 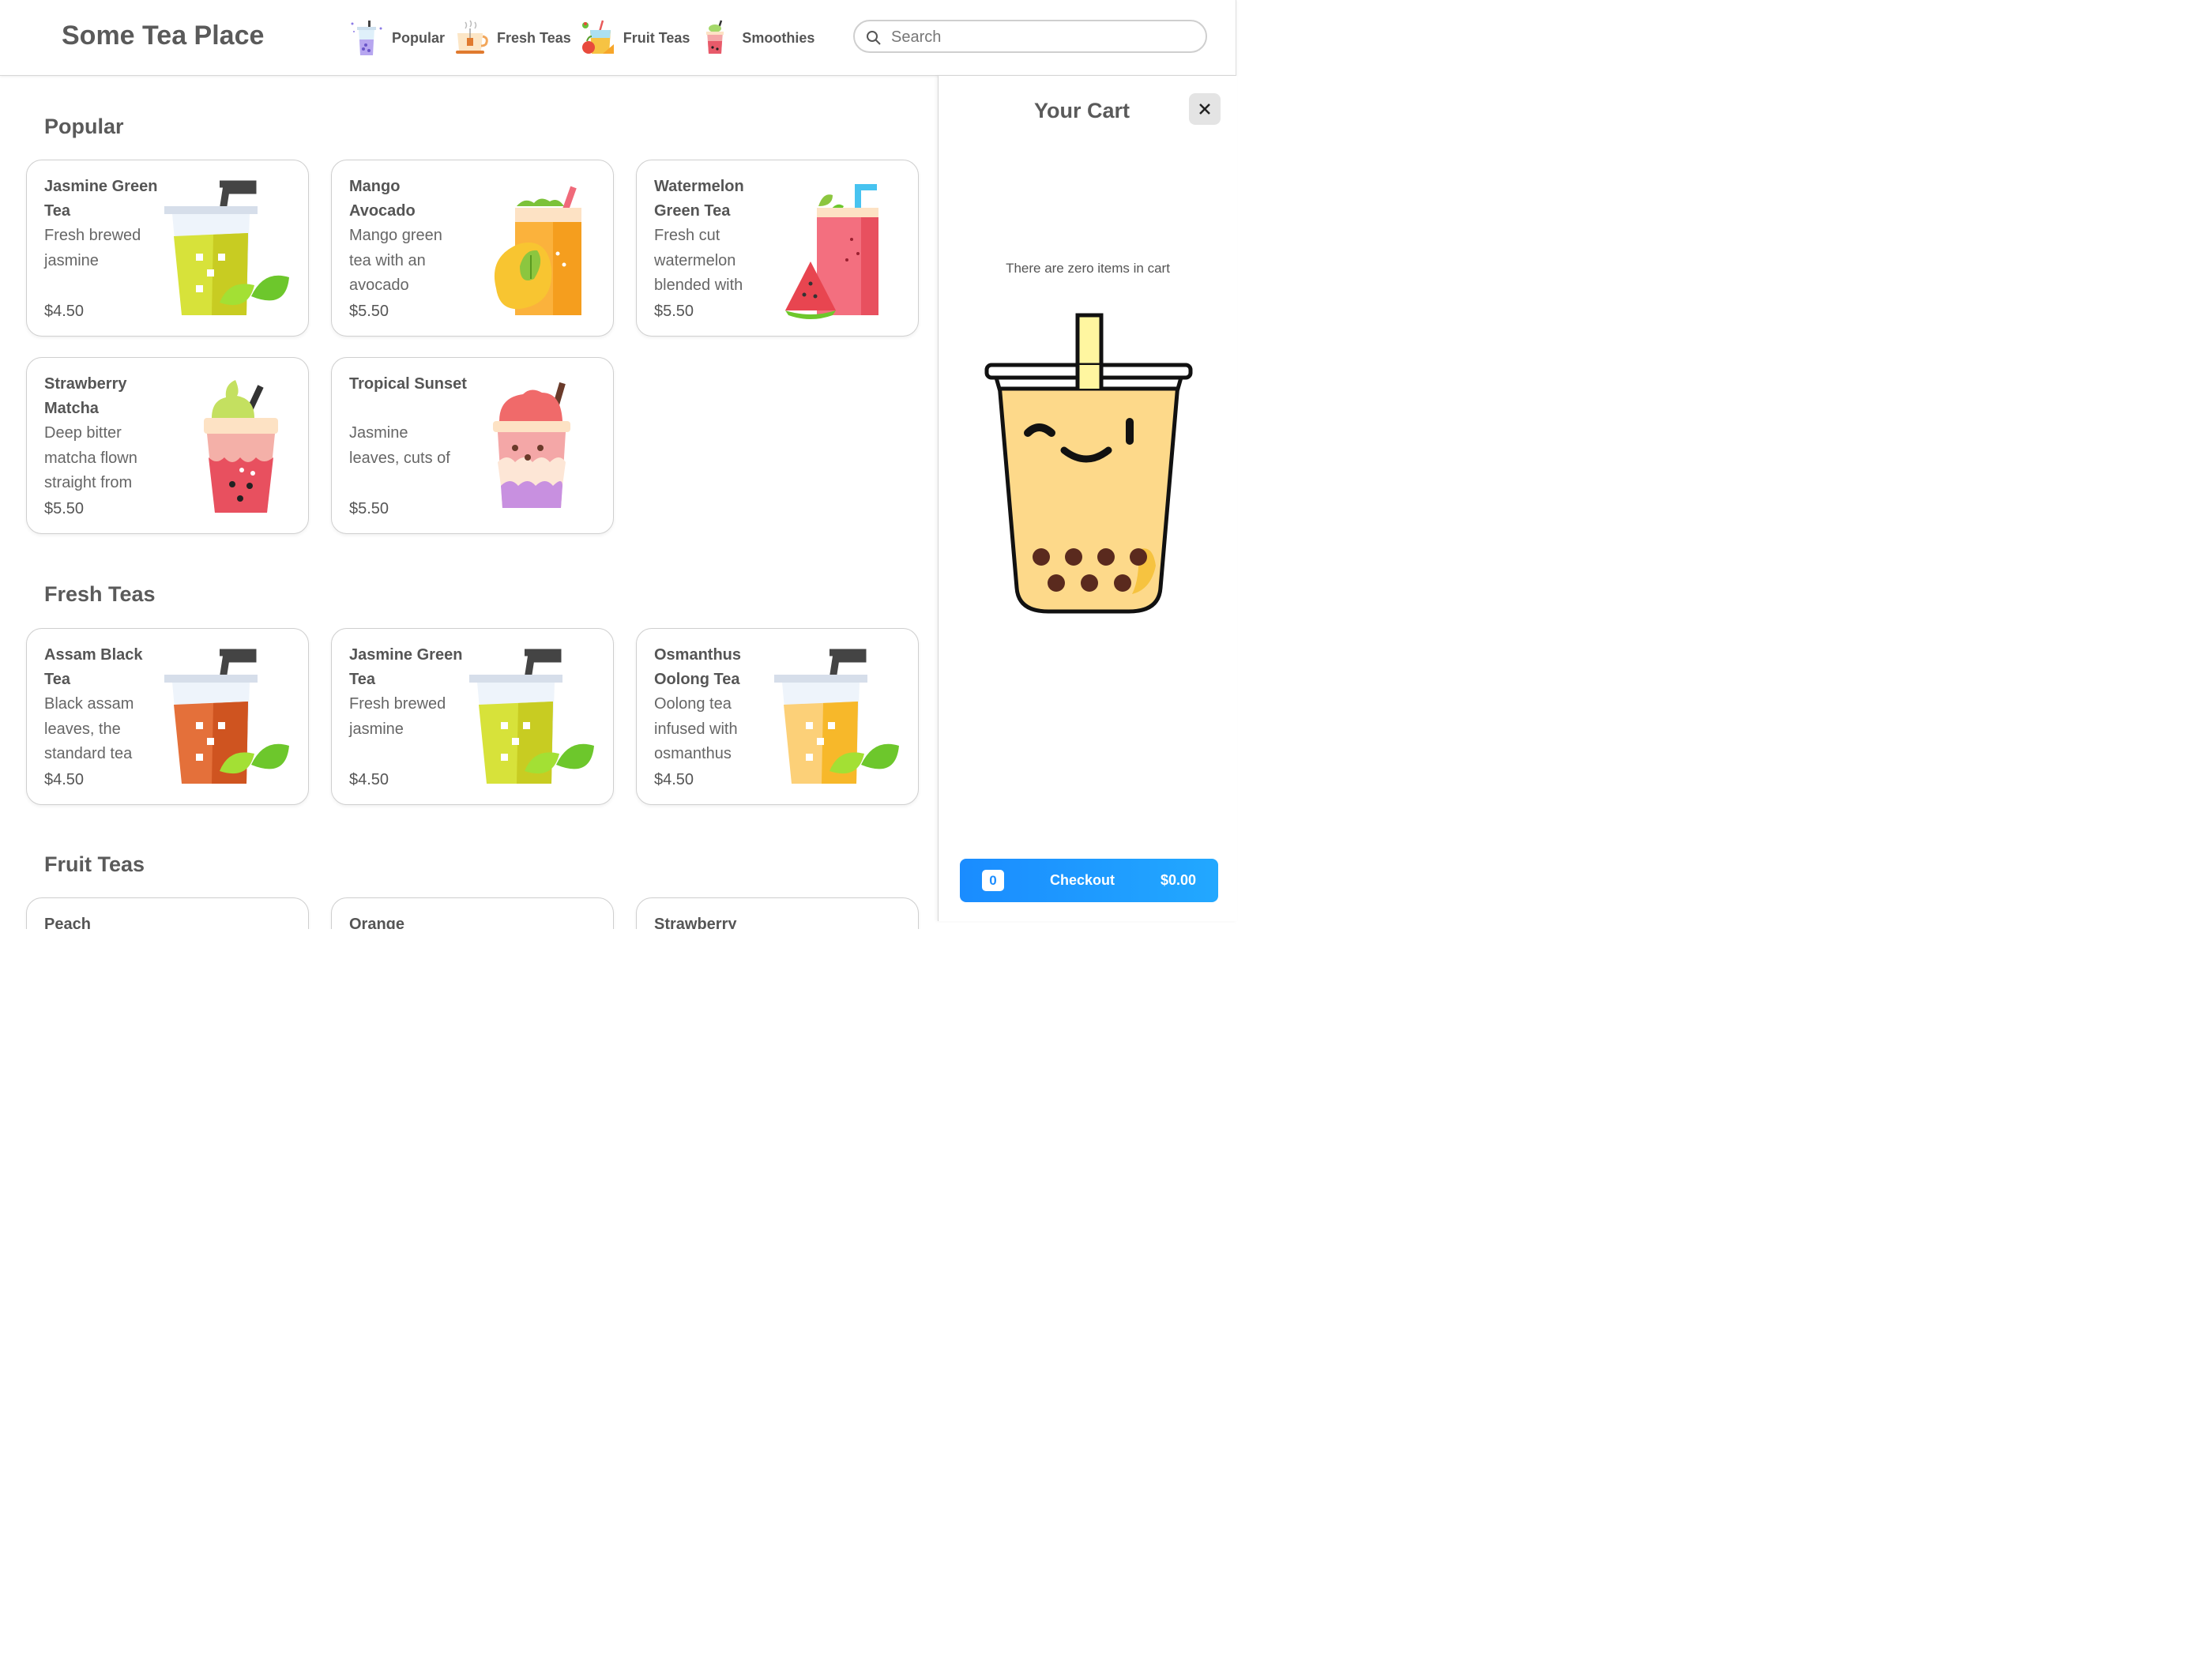 What do you see at coordinates (67, 923) in the screenshot?
I see `product-name: Peach` at bounding box center [67, 923].